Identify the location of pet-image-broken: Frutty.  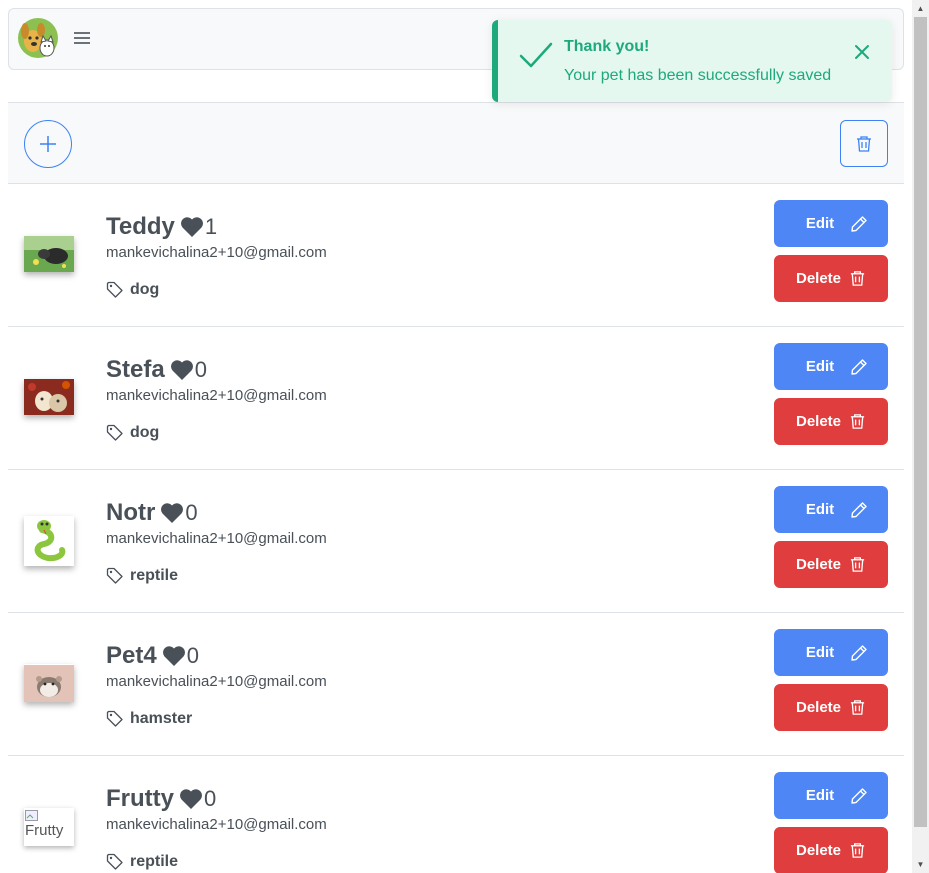
(49, 827).